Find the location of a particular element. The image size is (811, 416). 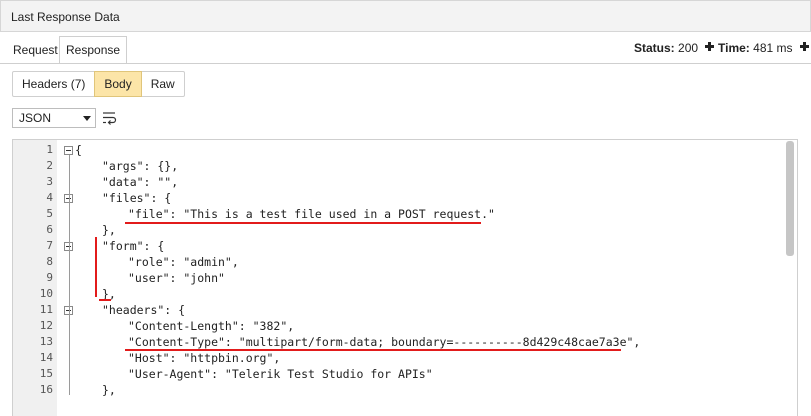

expand-time-icon is located at coordinates (804, 46).